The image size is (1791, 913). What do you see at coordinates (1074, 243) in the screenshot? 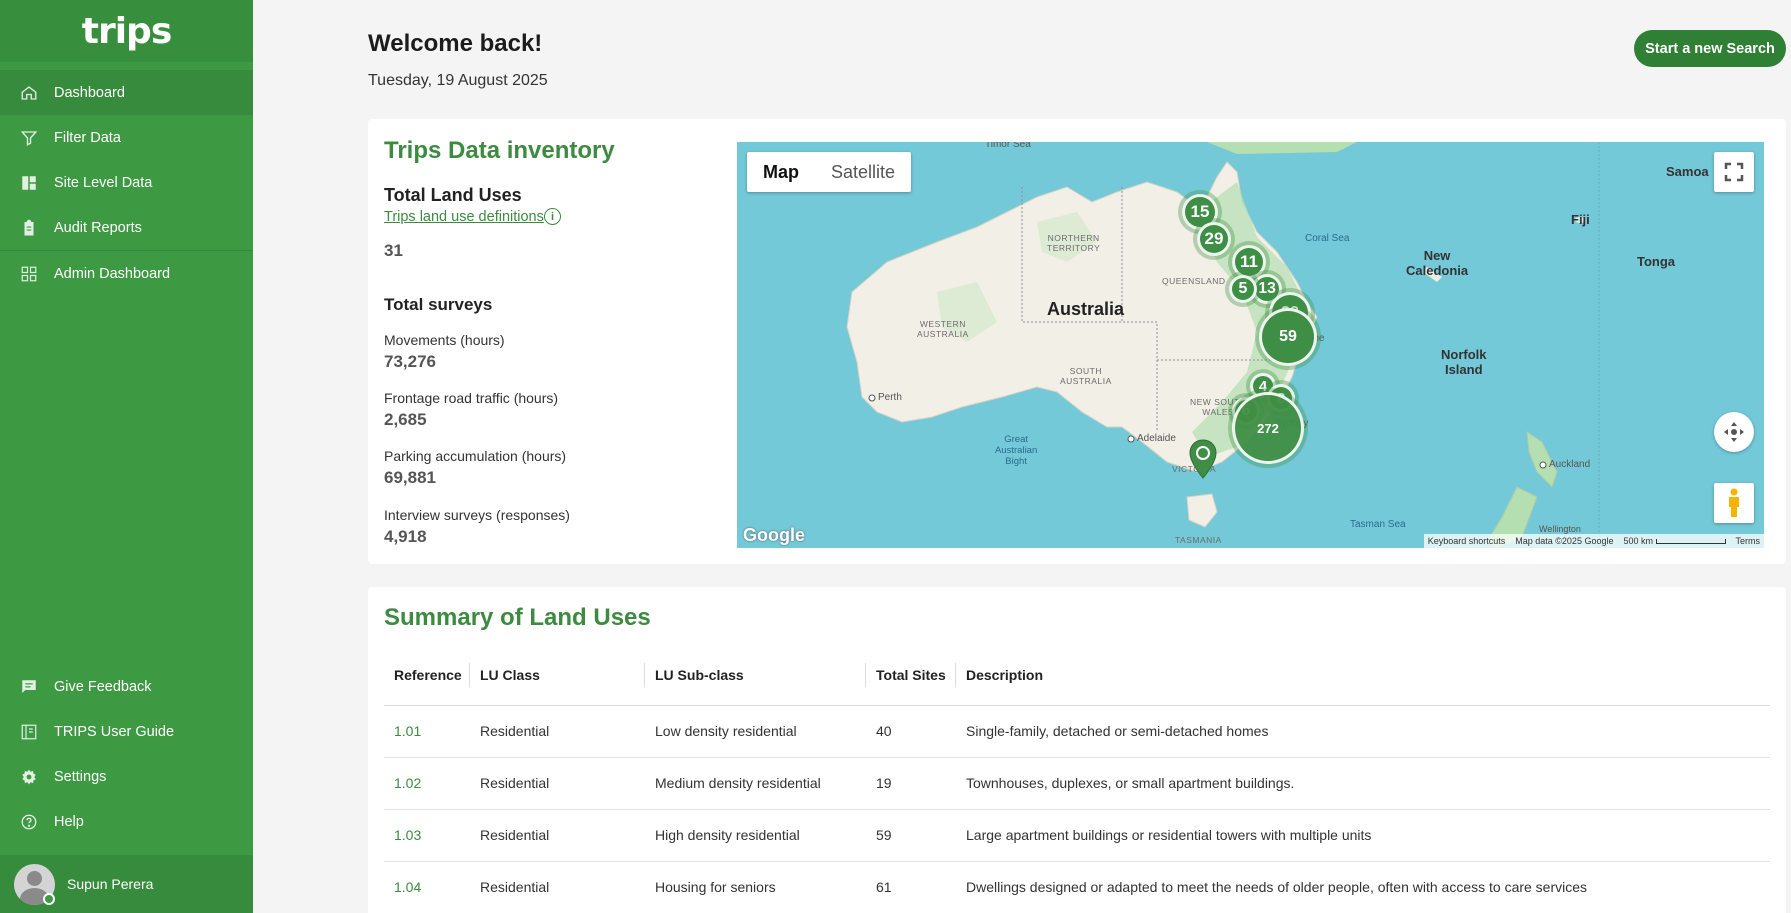
I see `map-label-northern-territory: NORTHERN TERRITORY` at bounding box center [1074, 243].